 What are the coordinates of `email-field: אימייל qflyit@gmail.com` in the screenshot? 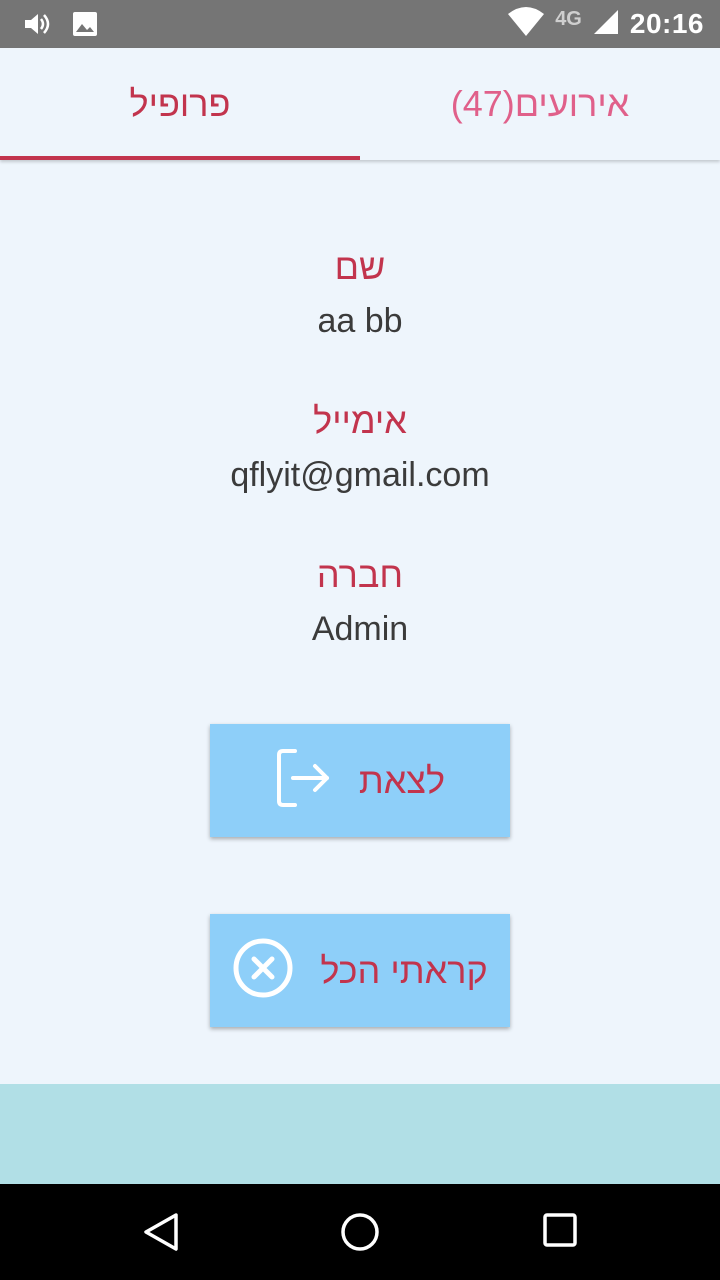 It's located at (360, 447).